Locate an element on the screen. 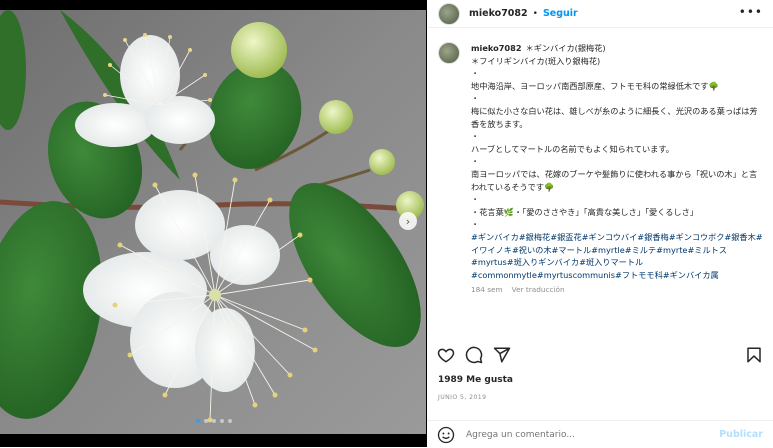  like-count: 1989 Me gusta is located at coordinates (475, 380).